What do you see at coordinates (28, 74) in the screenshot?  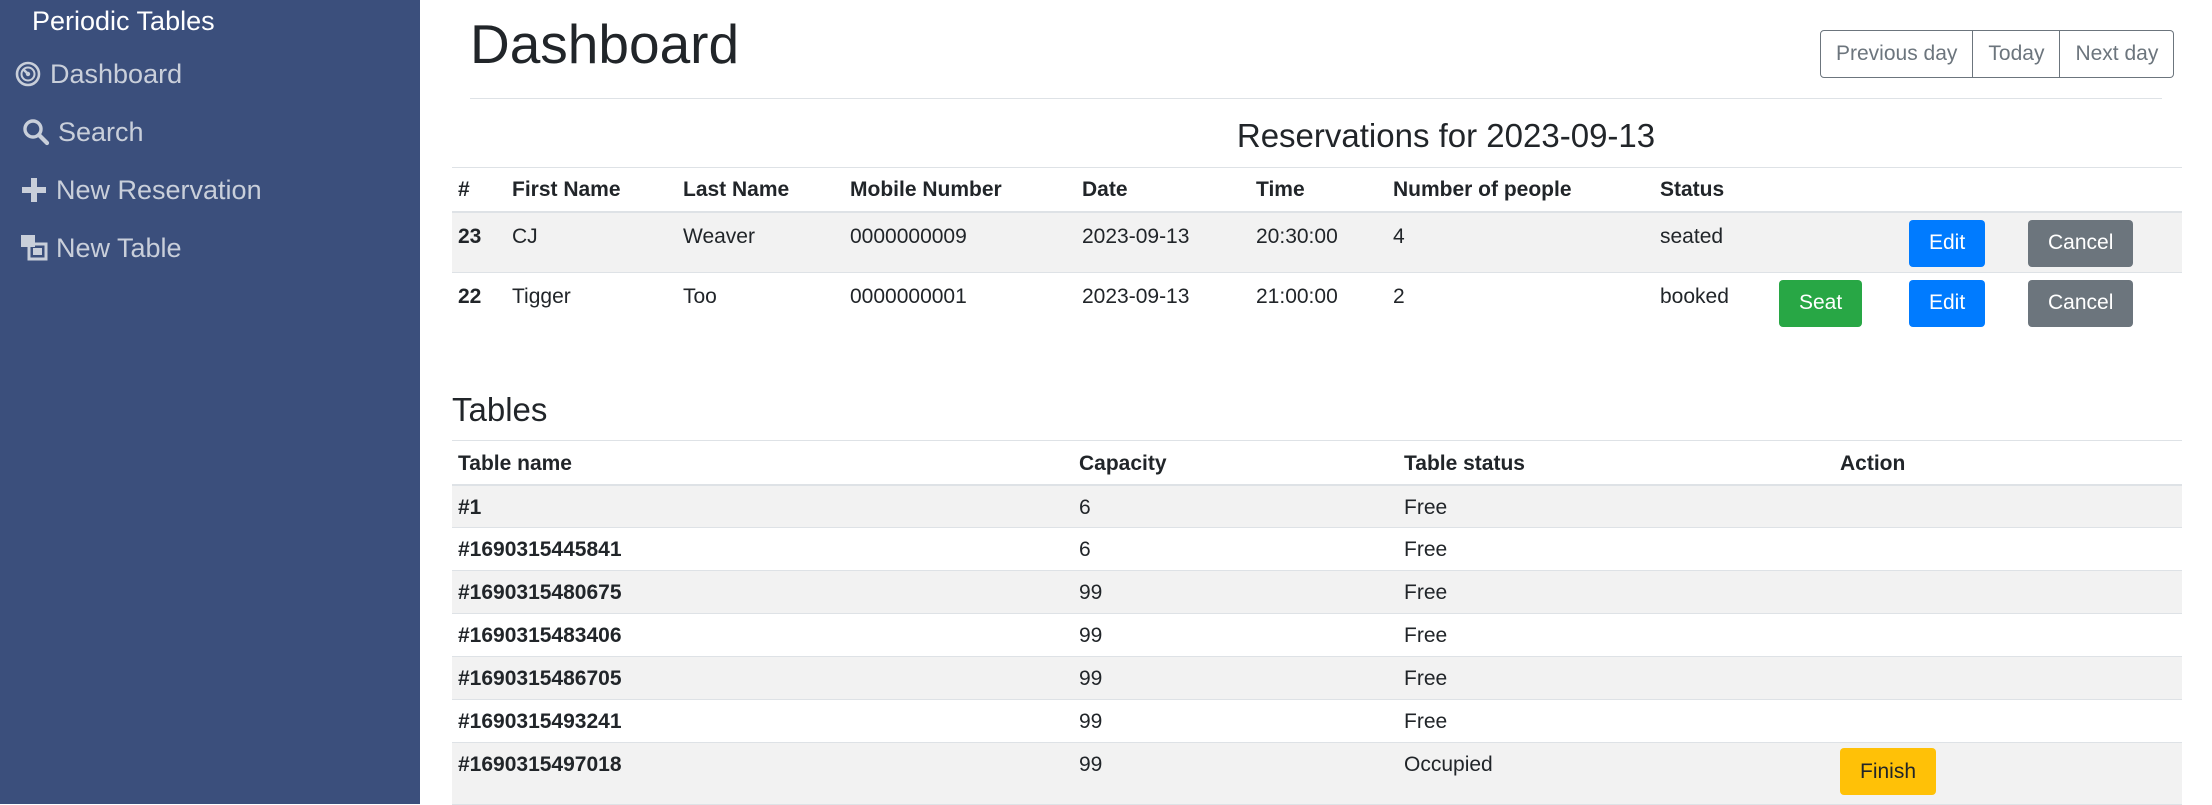 I see `dashboard-icon` at bounding box center [28, 74].